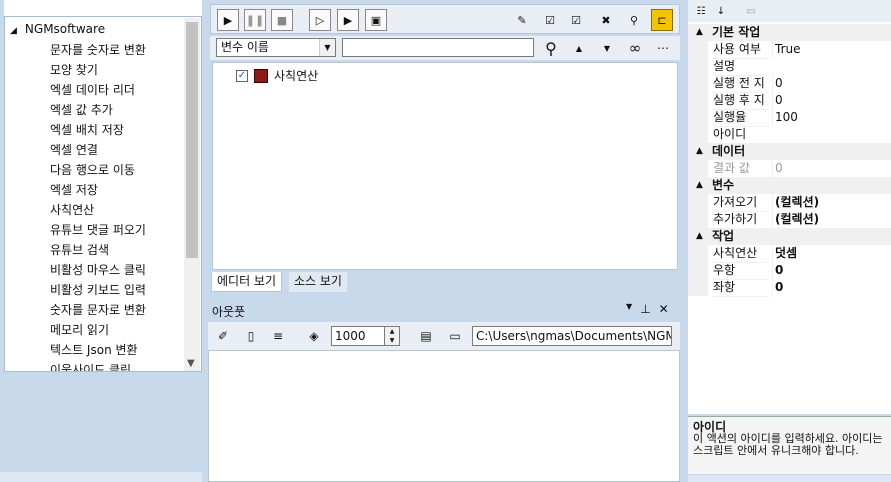 Image resolution: width=891 pixels, height=482 pixels. Describe the element at coordinates (789, 169) in the screenshot. I see `property-row: 결과 값0` at that location.